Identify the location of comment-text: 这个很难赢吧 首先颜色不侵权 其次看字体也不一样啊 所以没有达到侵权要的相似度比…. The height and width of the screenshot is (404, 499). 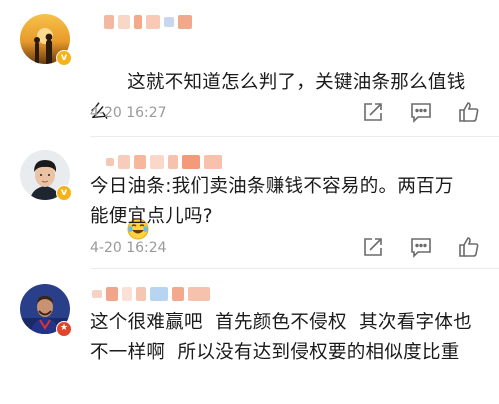
(281, 337).